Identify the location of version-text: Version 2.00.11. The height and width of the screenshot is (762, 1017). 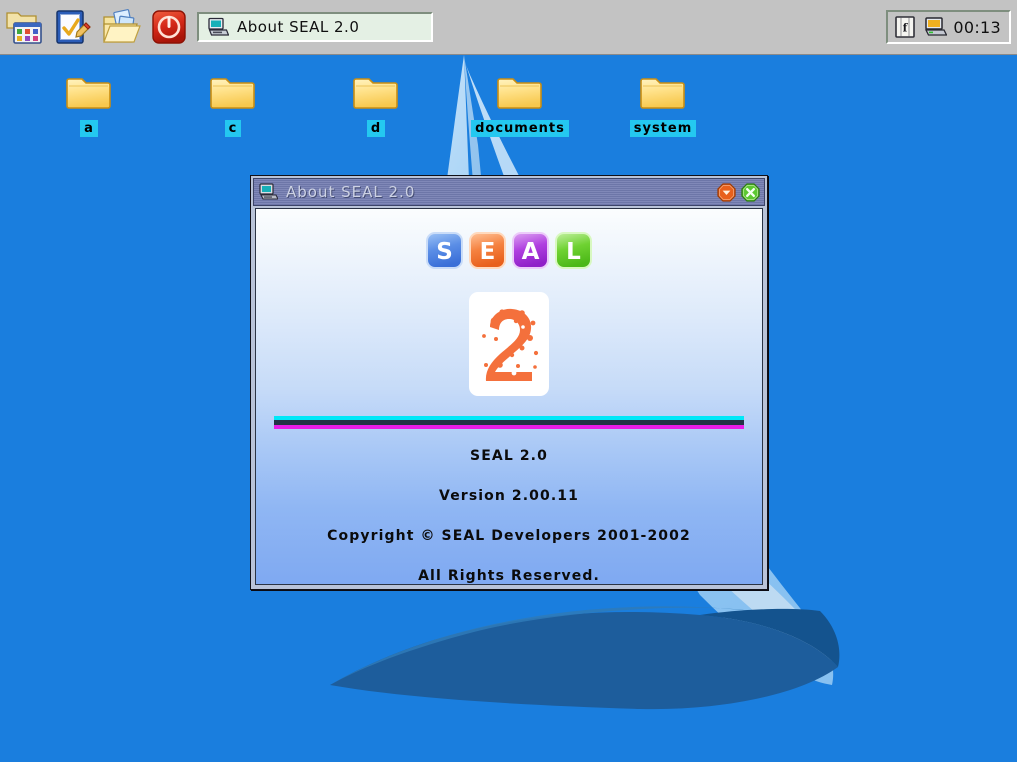
(509, 496).